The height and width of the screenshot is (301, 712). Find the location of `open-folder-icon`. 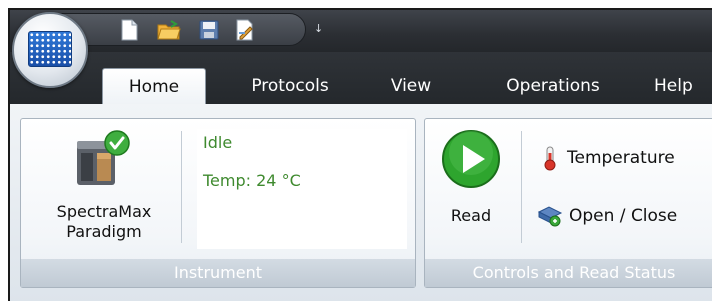

open-folder-icon is located at coordinates (169, 30).